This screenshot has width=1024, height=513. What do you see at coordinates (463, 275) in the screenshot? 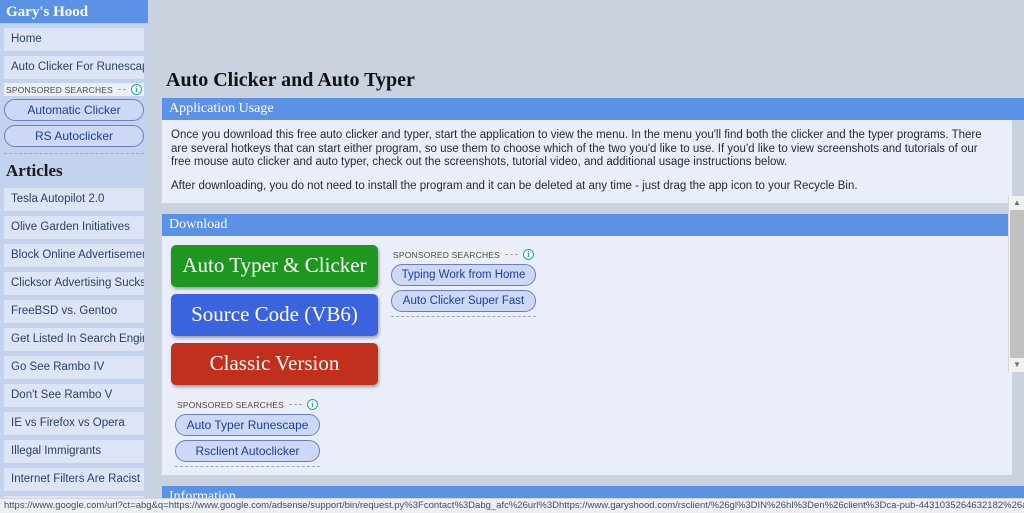
I see `sponsored-search-pill: Typing Work from Home` at bounding box center [463, 275].